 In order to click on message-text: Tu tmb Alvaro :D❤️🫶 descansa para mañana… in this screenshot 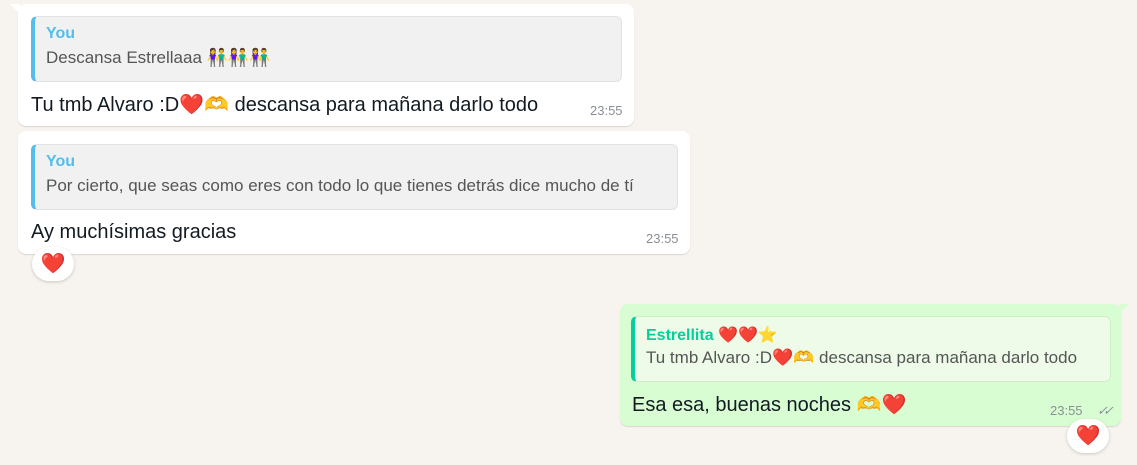, I will do `click(284, 104)`.